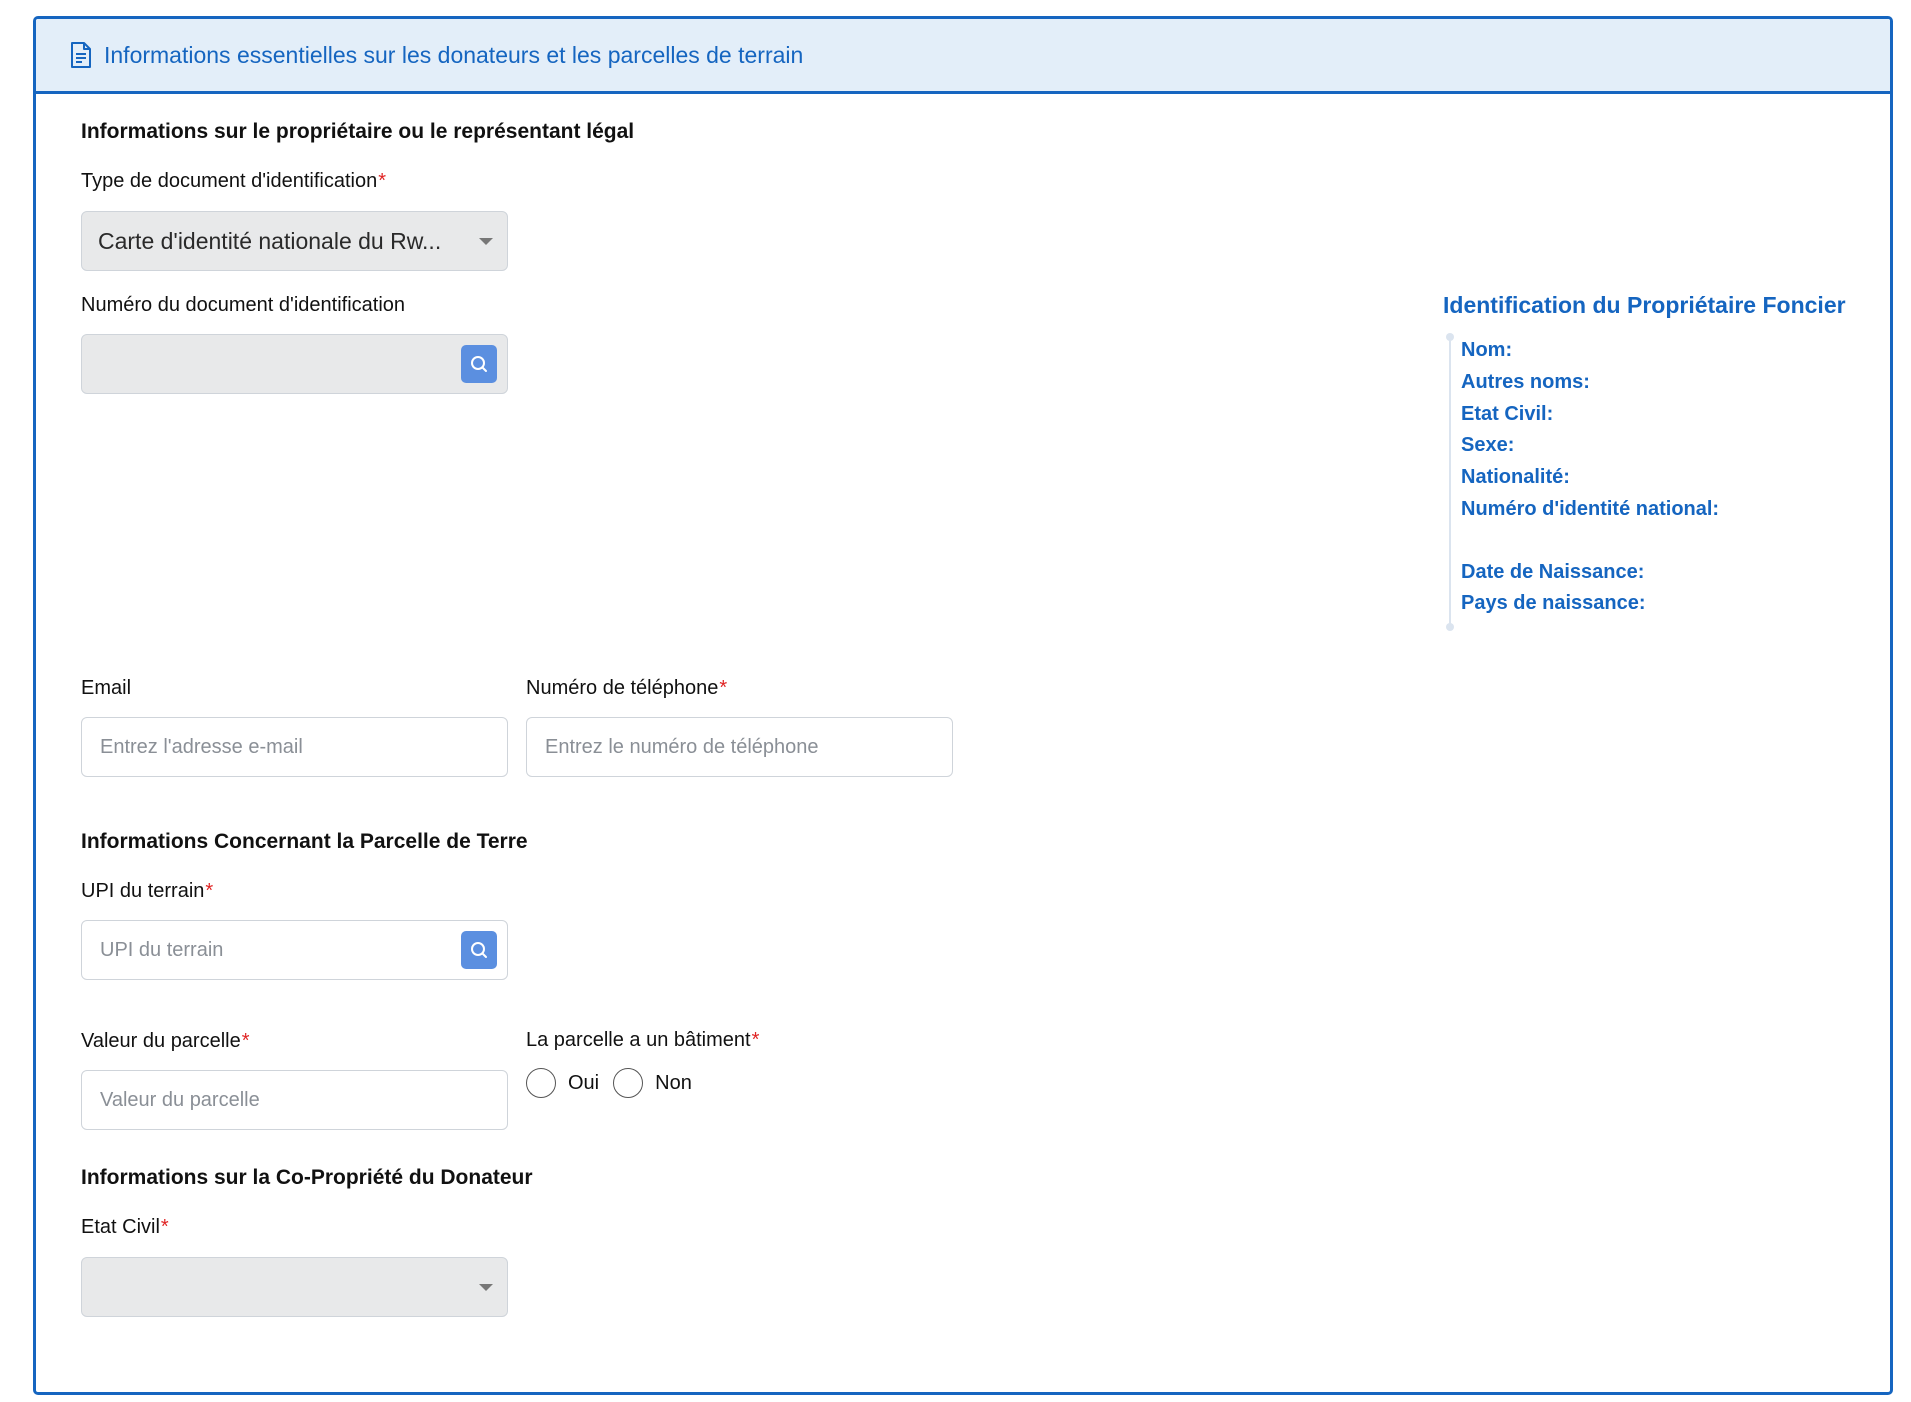 This screenshot has width=1911, height=1402. What do you see at coordinates (294, 1287) in the screenshot?
I see `civil-status-select` at bounding box center [294, 1287].